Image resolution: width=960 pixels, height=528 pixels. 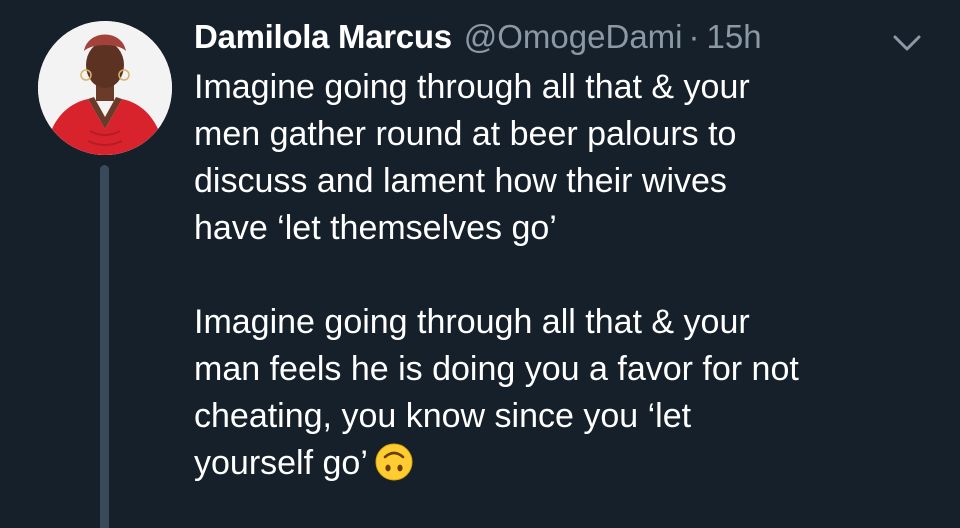 What do you see at coordinates (465, 134) in the screenshot?
I see `text-line: men gather round at beer palours to` at bounding box center [465, 134].